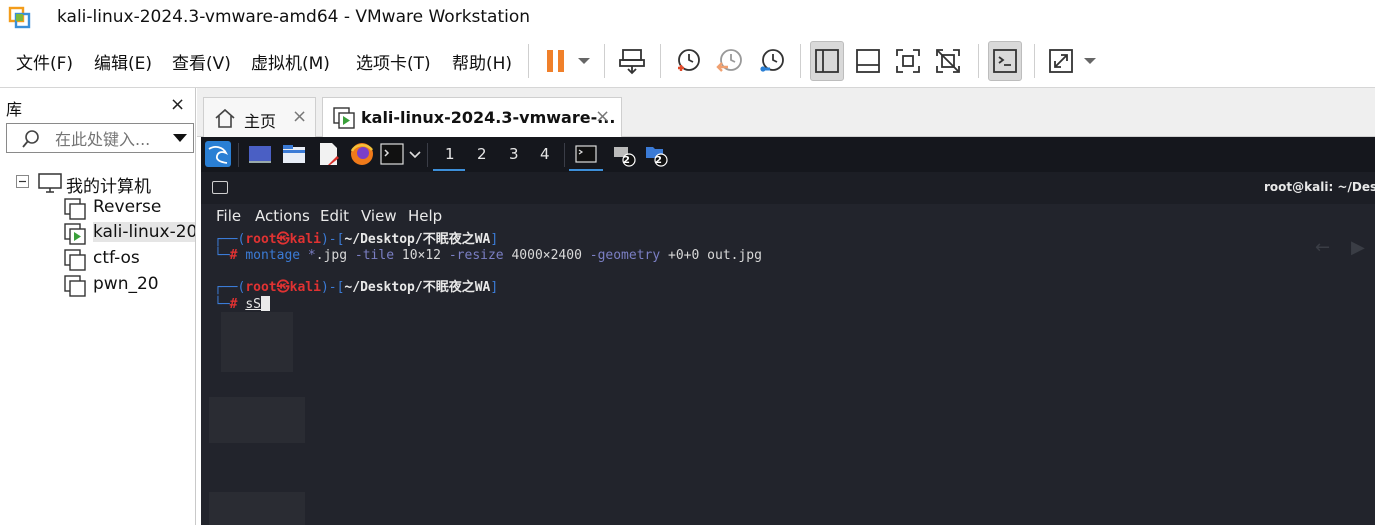 The image size is (1375, 525). Describe the element at coordinates (111, 139) in the screenshot. I see `library-search-input` at that location.